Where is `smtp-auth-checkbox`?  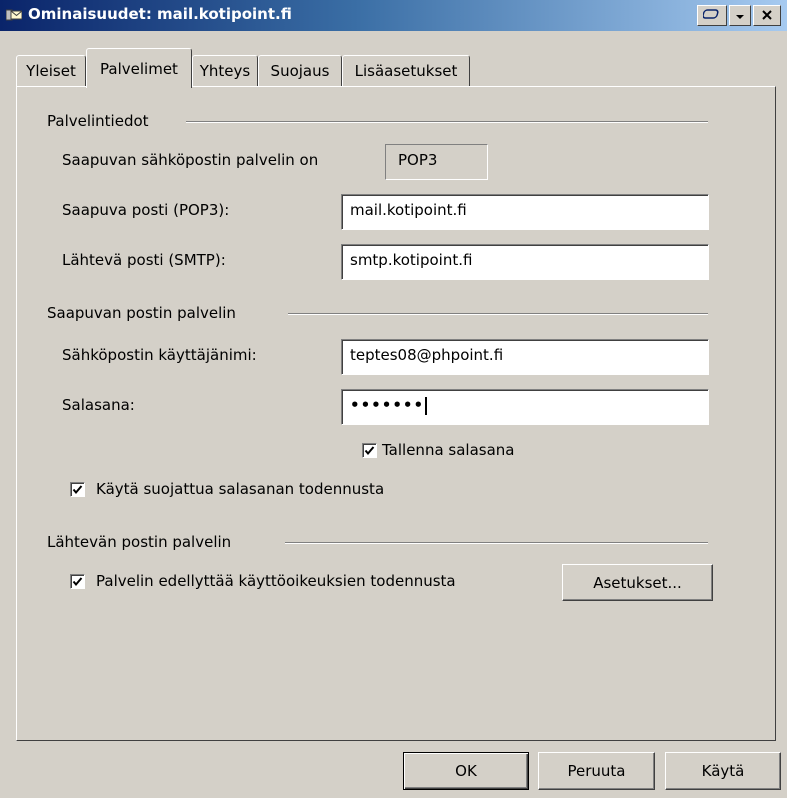
smtp-auth-checkbox is located at coordinates (77, 581).